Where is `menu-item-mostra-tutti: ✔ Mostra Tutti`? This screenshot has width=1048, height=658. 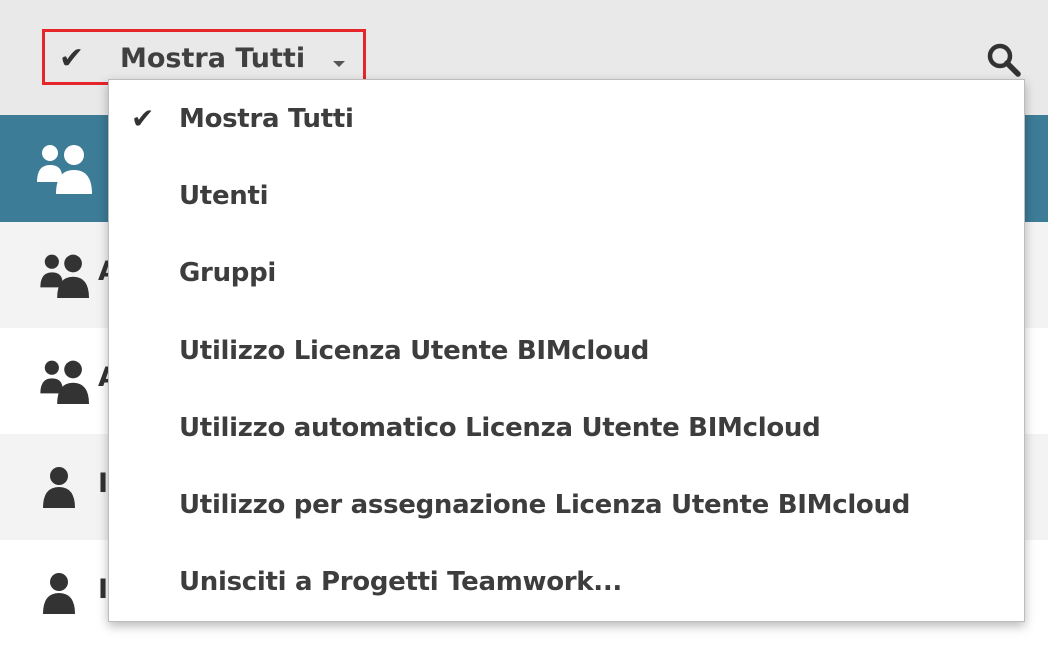 menu-item-mostra-tutti: ✔ Mostra Tutti is located at coordinates (566, 121).